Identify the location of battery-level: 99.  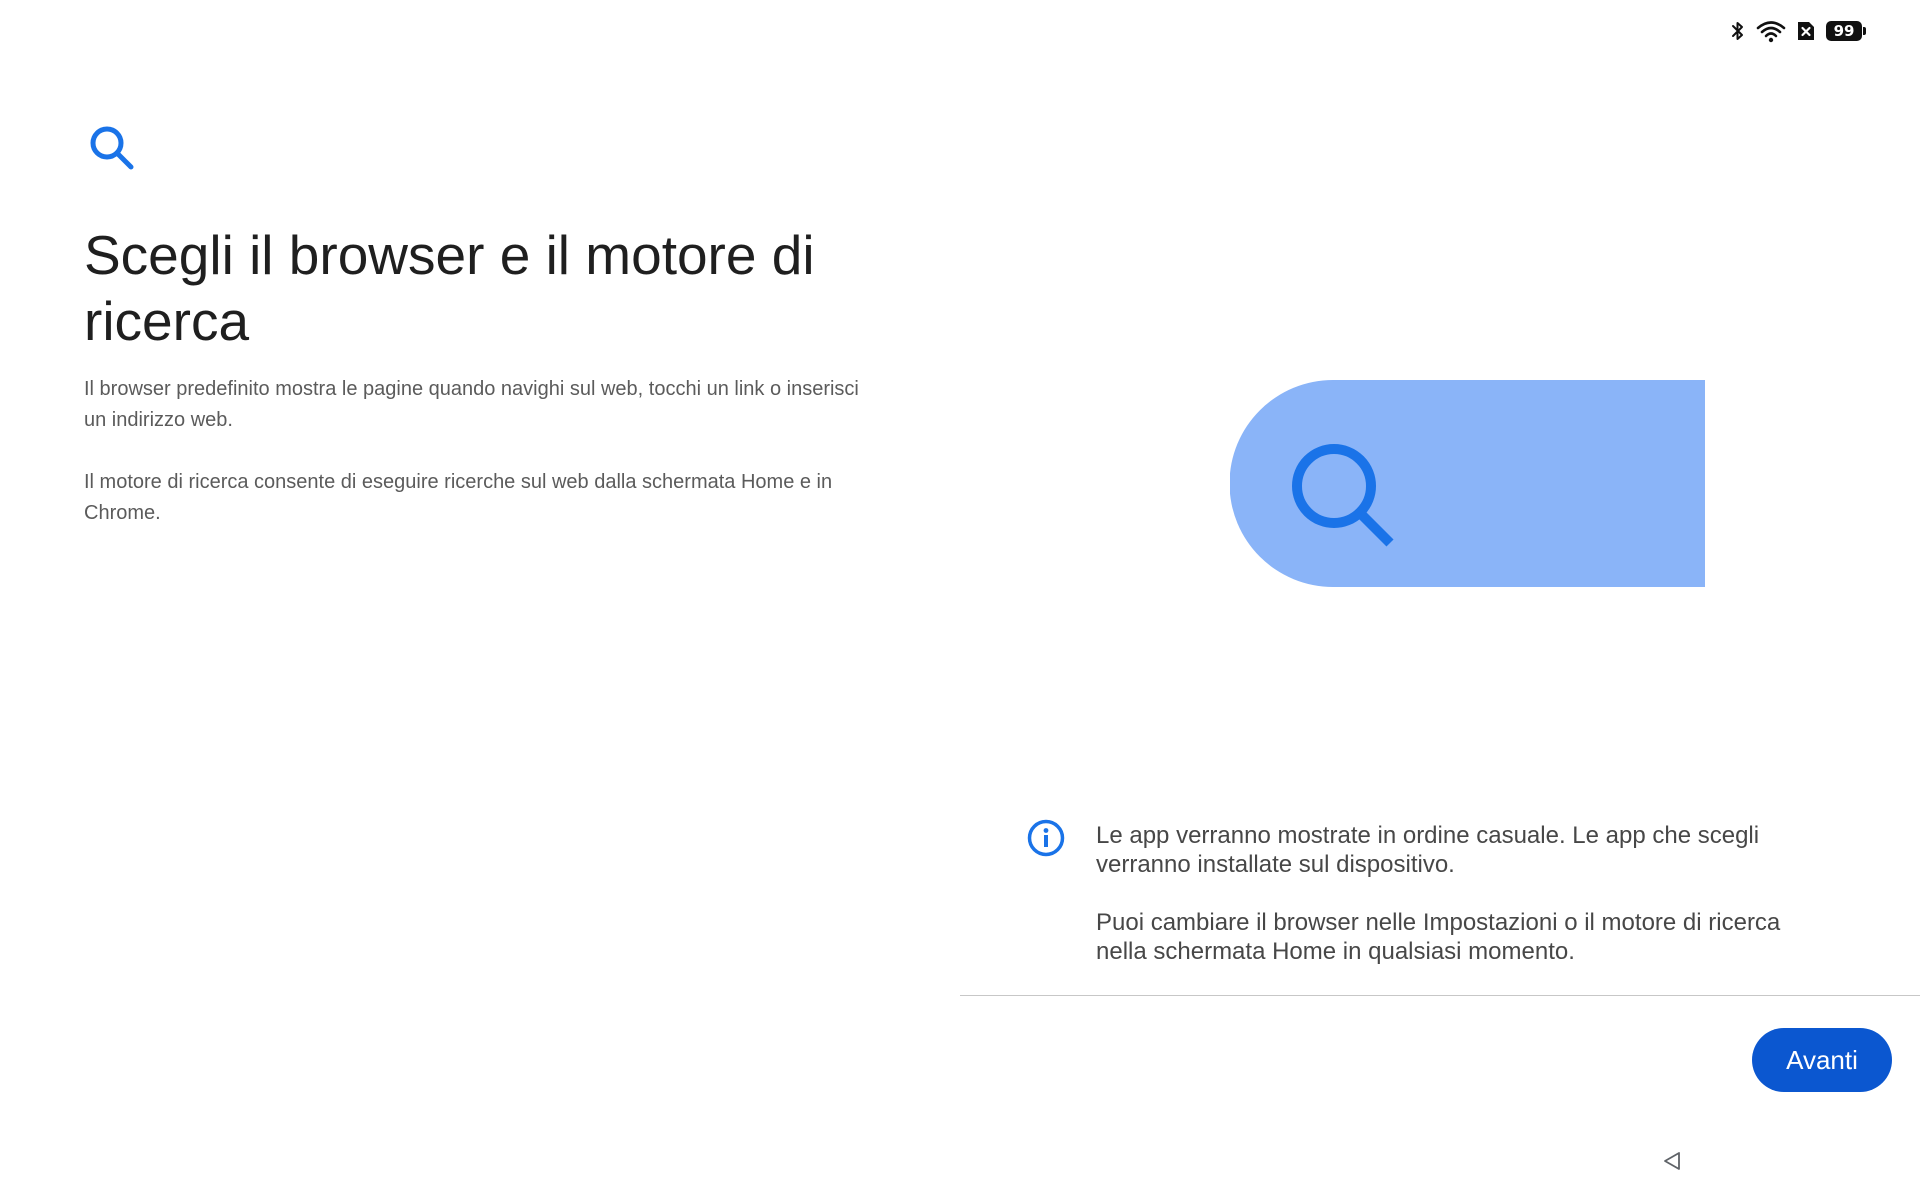
(1844, 31).